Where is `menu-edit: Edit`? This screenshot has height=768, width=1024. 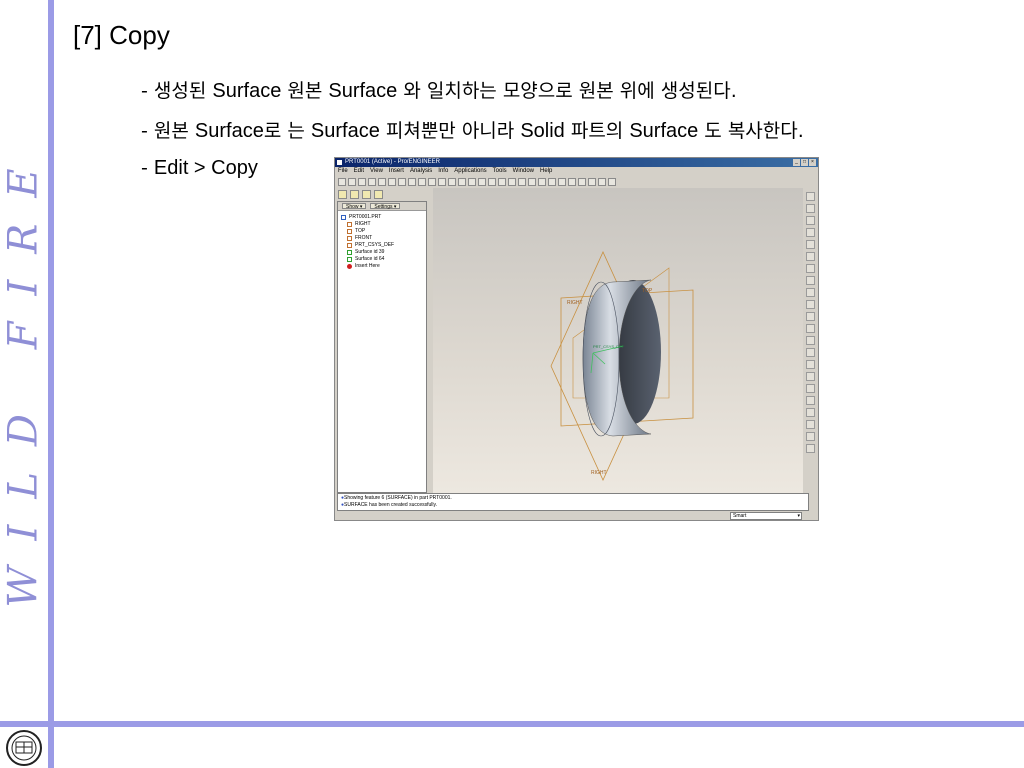 menu-edit: Edit is located at coordinates (359, 171).